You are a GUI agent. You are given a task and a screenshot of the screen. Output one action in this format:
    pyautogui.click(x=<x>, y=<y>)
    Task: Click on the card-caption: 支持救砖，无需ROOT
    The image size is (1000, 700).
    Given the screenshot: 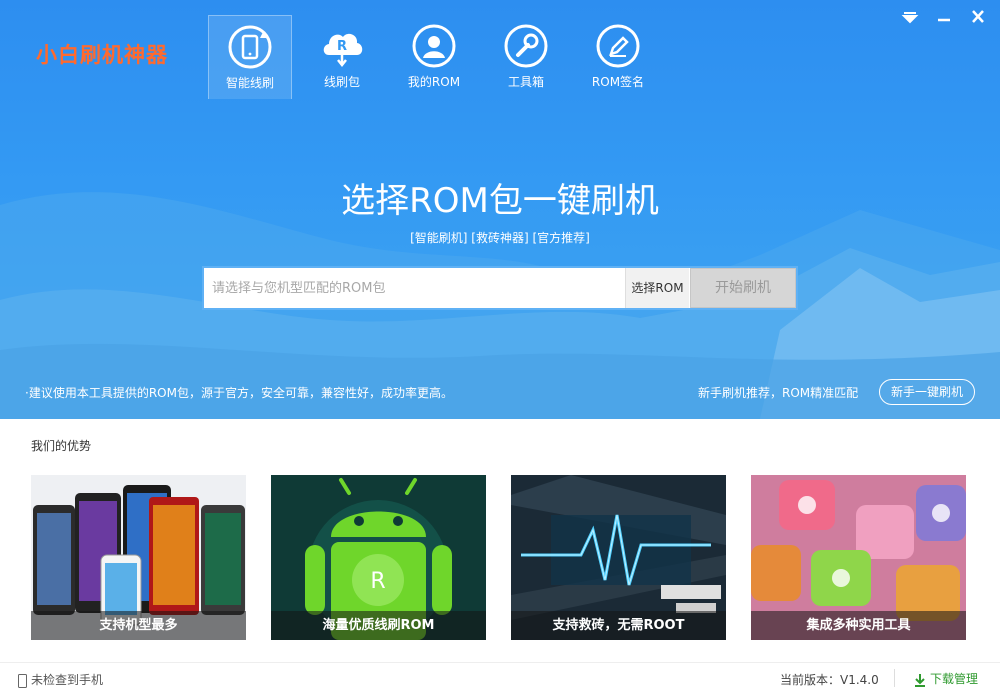 What is the action you would take?
    pyautogui.click(x=618, y=625)
    